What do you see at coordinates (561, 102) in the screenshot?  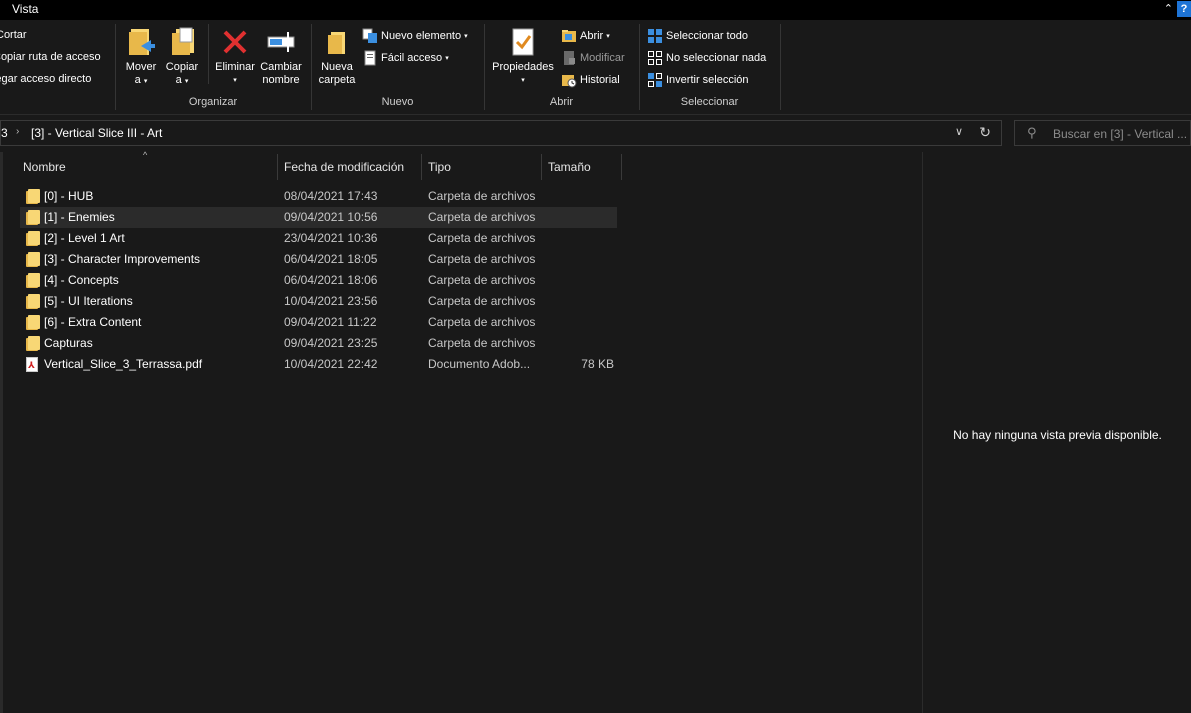 I see `group-label-abrir: Abrir` at bounding box center [561, 102].